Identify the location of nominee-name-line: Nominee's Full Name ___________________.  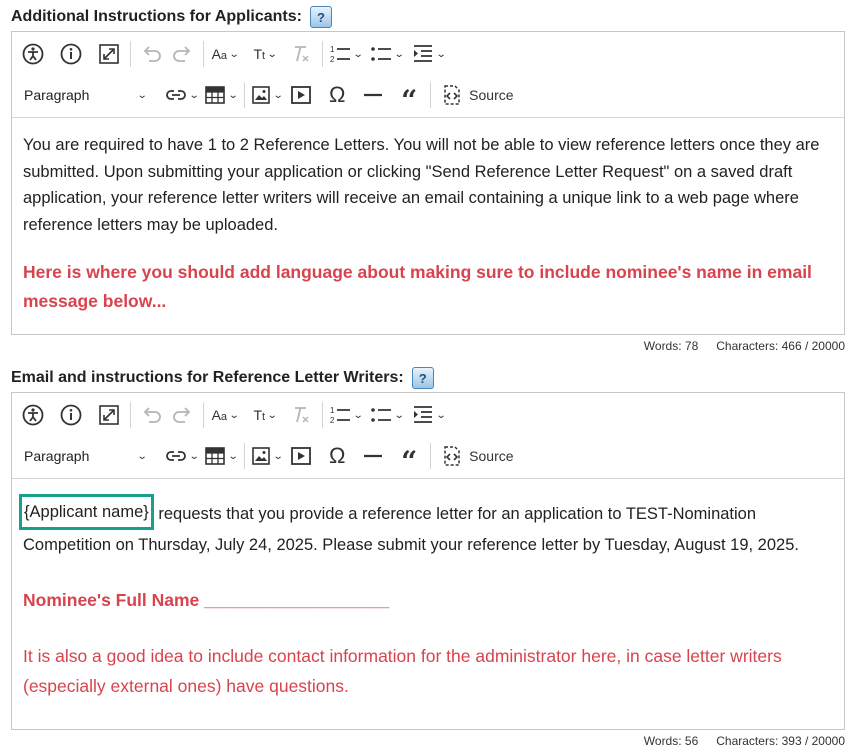
(206, 599).